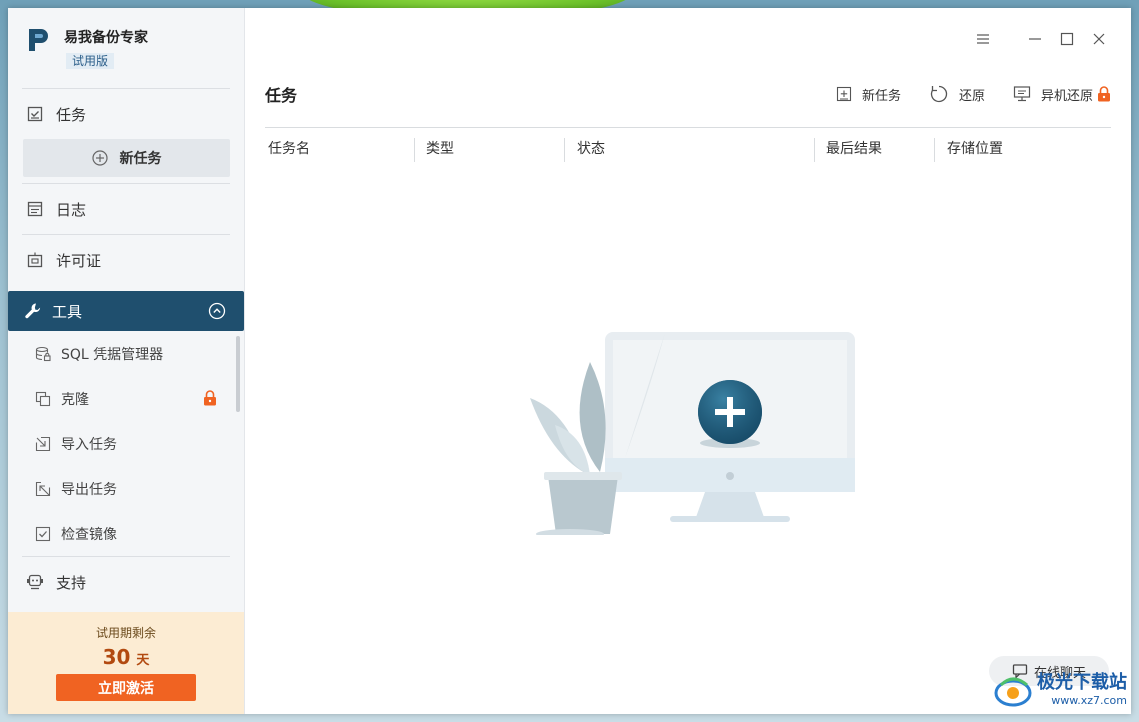 This screenshot has width=1139, height=722. I want to click on tools-item-import: 导入任务, so click(126, 443).